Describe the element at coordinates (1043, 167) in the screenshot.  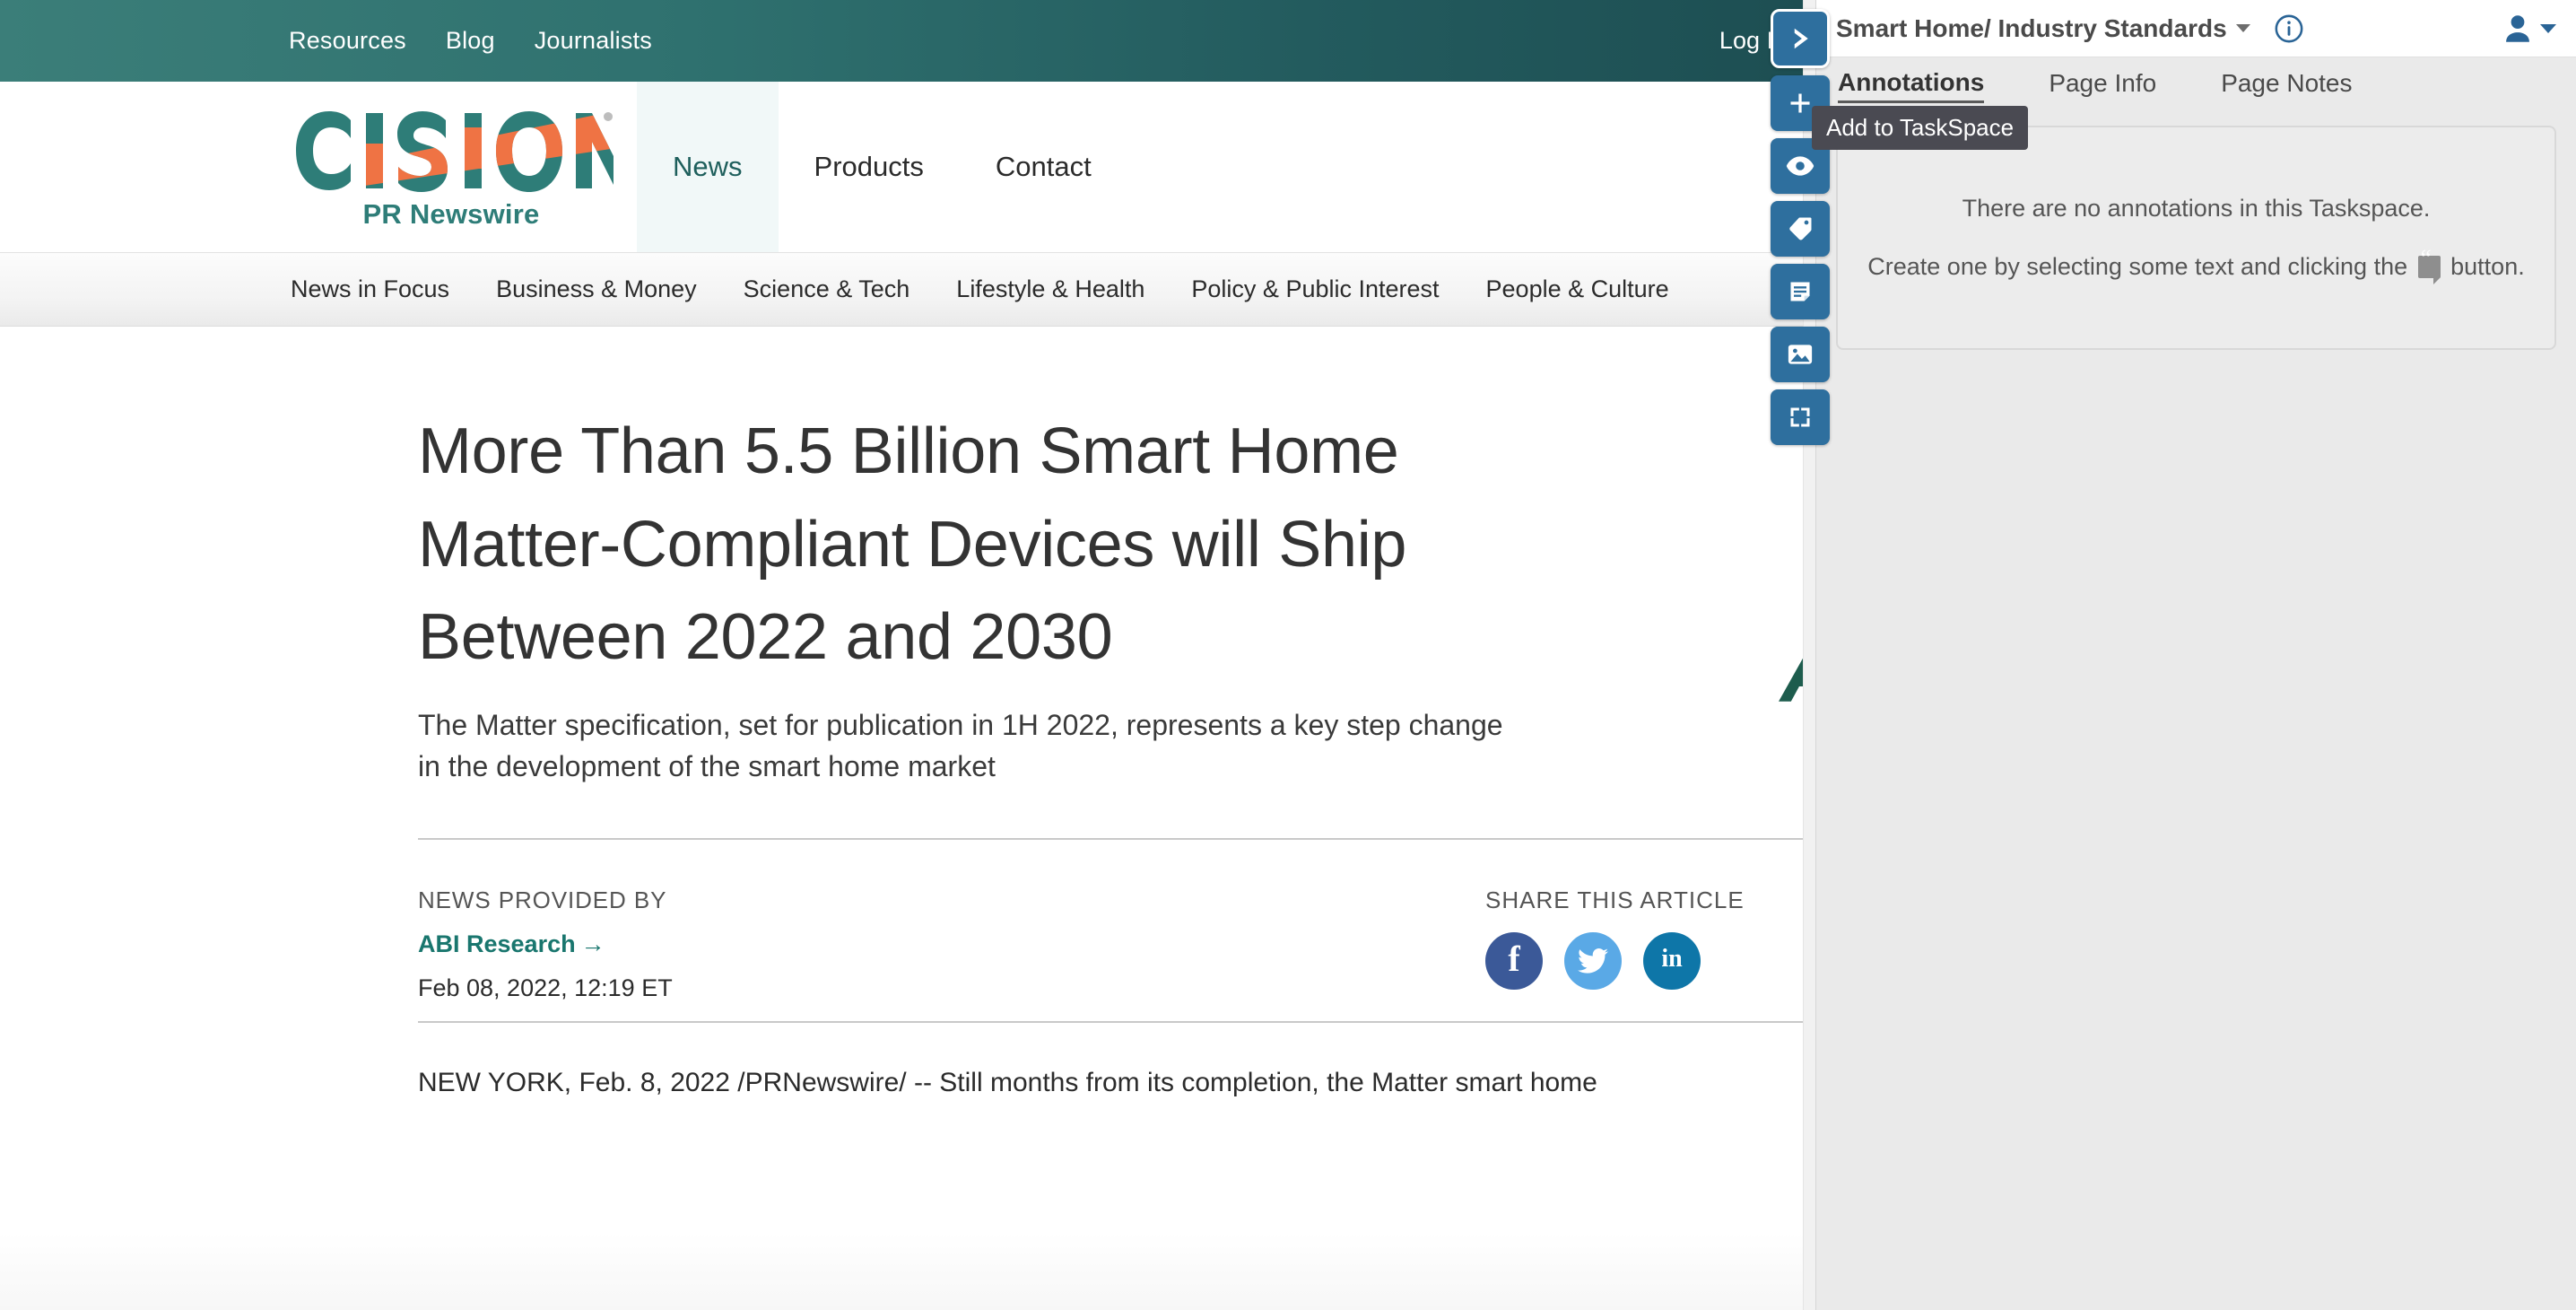
I see `primary-nav-contact: Contact` at that location.